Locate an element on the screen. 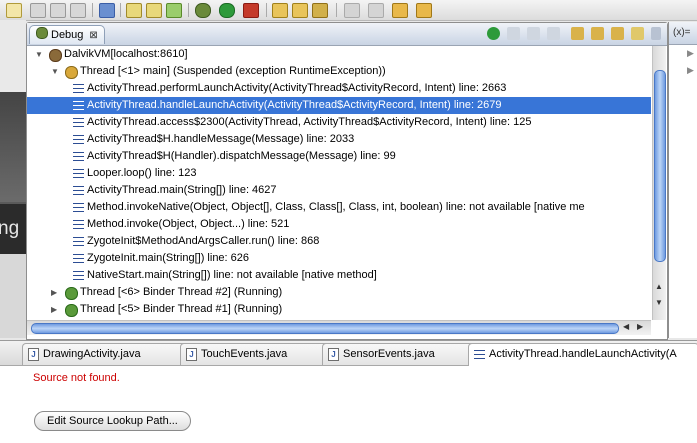 This screenshot has height=443, width=697. step-over-icon is located at coordinates (597, 33).